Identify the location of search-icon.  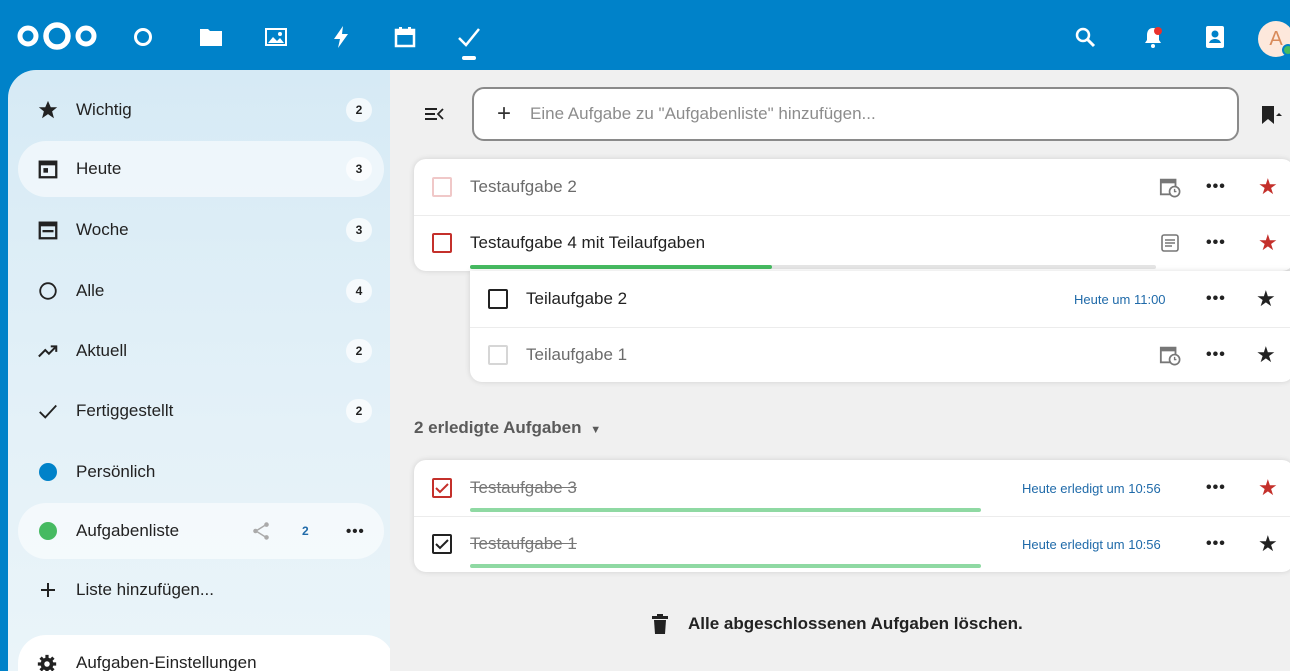
(1085, 37).